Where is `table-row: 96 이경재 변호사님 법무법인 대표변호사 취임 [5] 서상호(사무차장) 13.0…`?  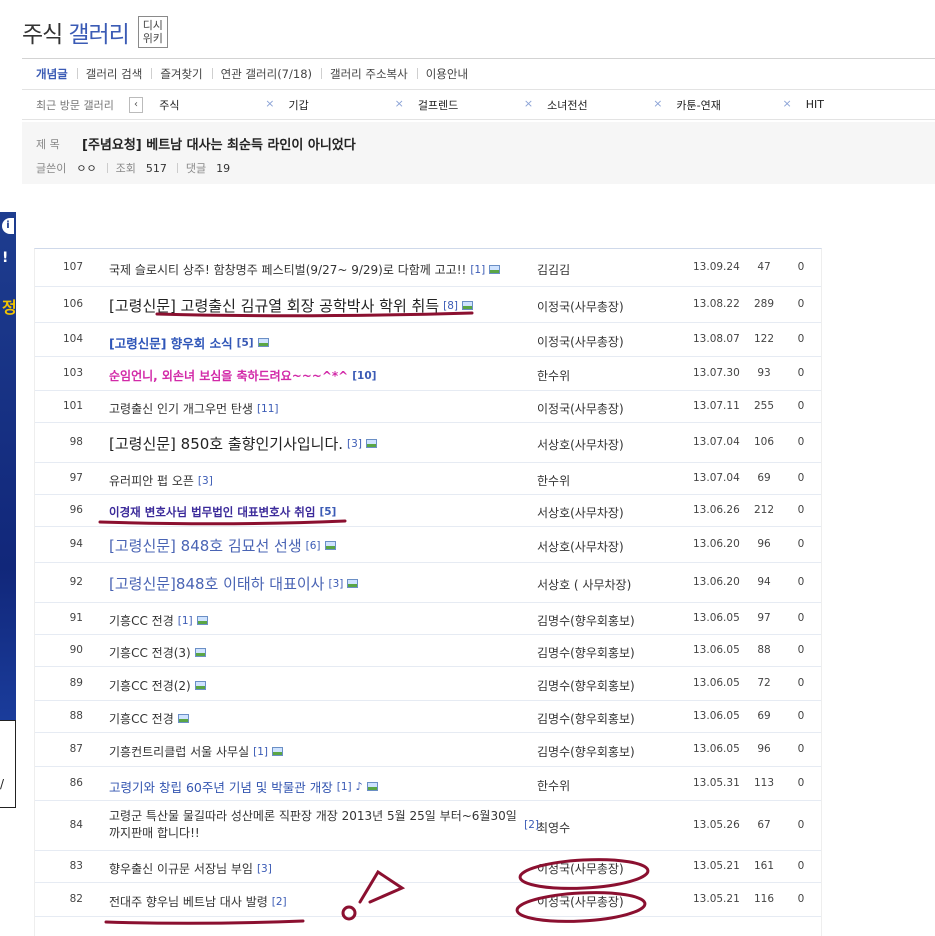 table-row: 96 이경재 변호사님 법무법인 대표변호사 취임 [5] 서상호(사무차장) 13.0… is located at coordinates (428, 511).